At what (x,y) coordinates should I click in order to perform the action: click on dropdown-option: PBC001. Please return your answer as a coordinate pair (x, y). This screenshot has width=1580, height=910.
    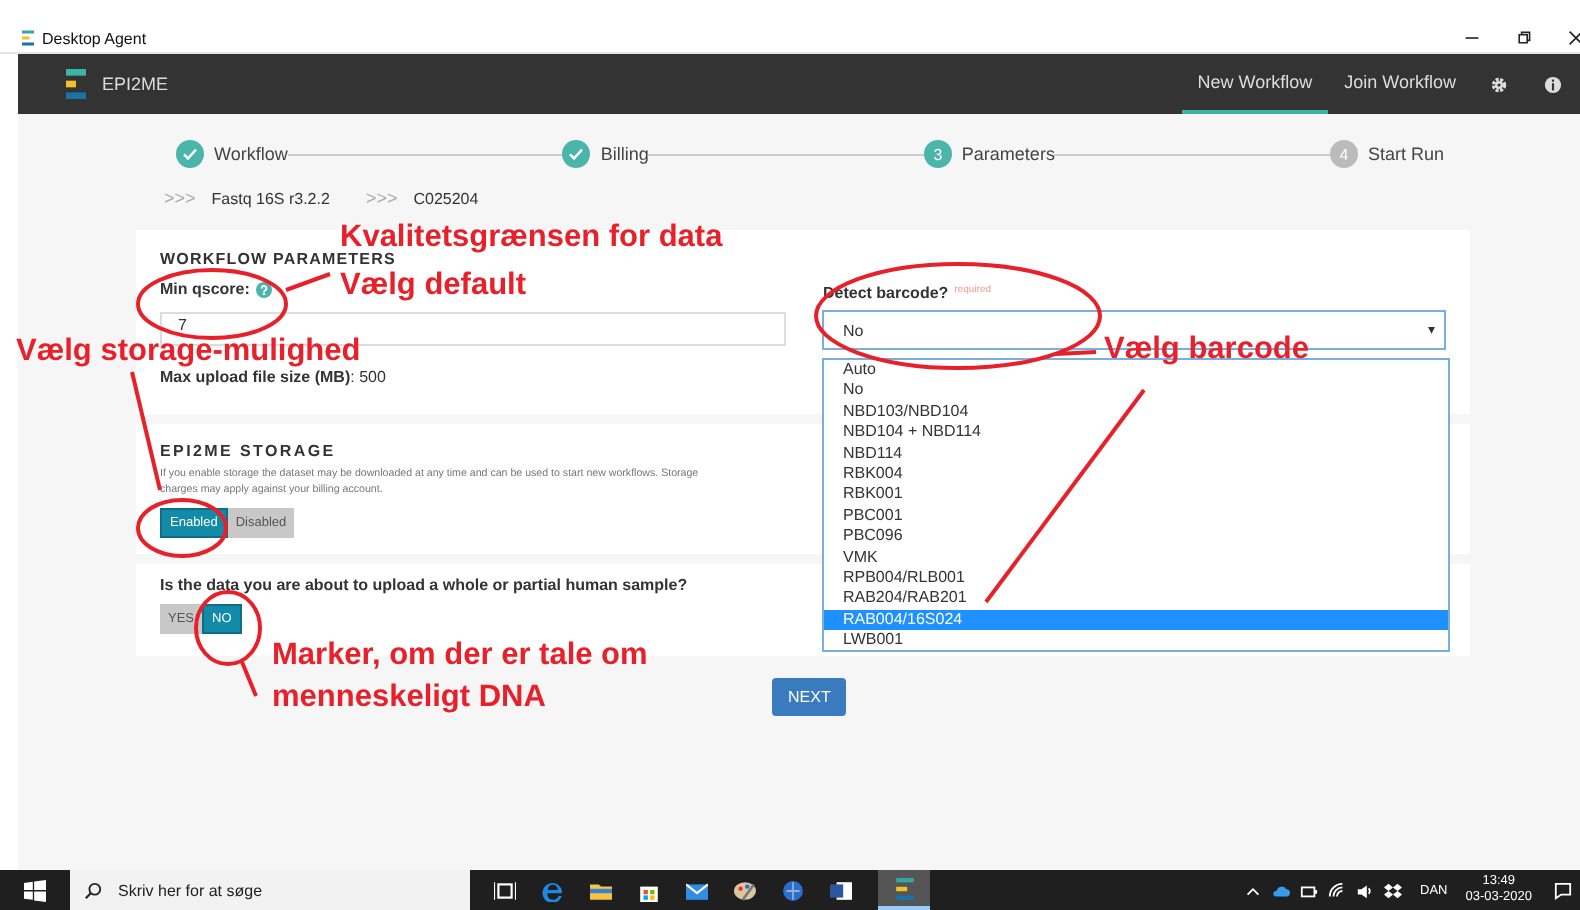
    Looking at the image, I should click on (1136, 516).